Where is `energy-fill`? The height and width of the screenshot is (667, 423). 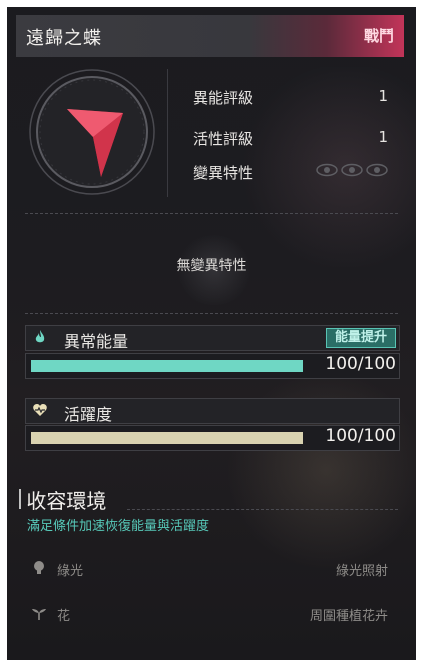 energy-fill is located at coordinates (167, 366).